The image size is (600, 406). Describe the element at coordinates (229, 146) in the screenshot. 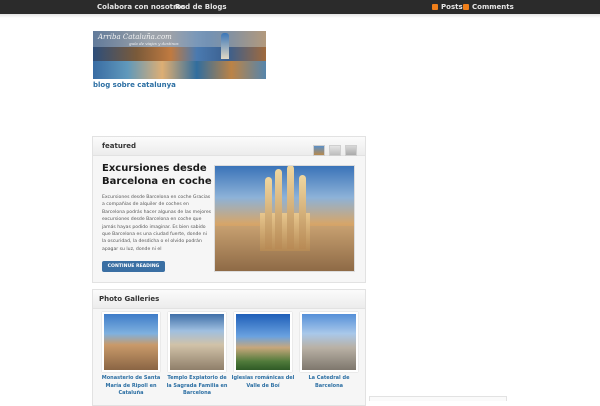

I see `featured-header: featured` at that location.